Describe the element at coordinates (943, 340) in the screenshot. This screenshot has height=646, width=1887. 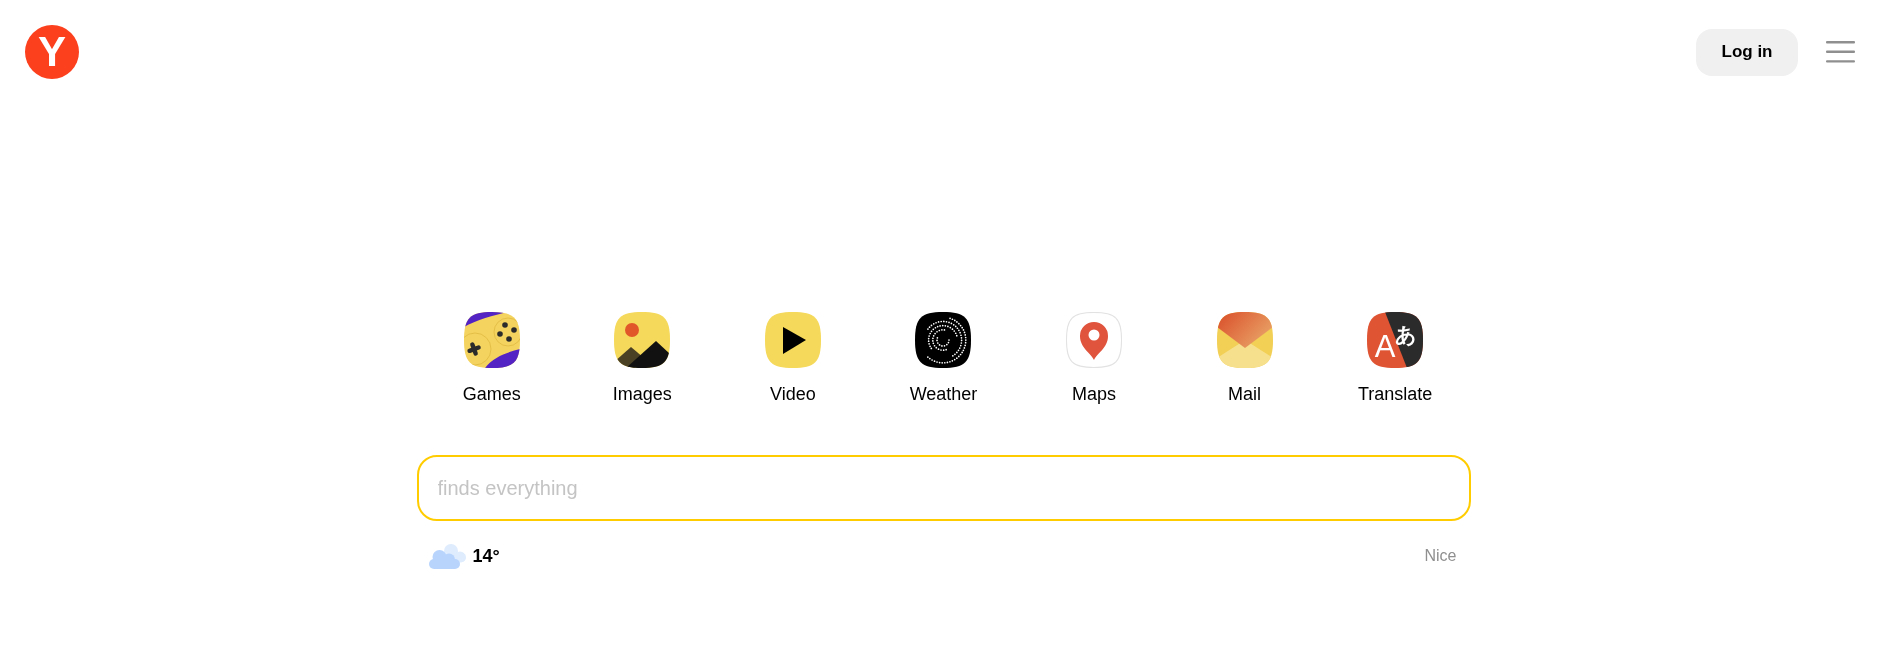
I see `spiral-icon` at that location.